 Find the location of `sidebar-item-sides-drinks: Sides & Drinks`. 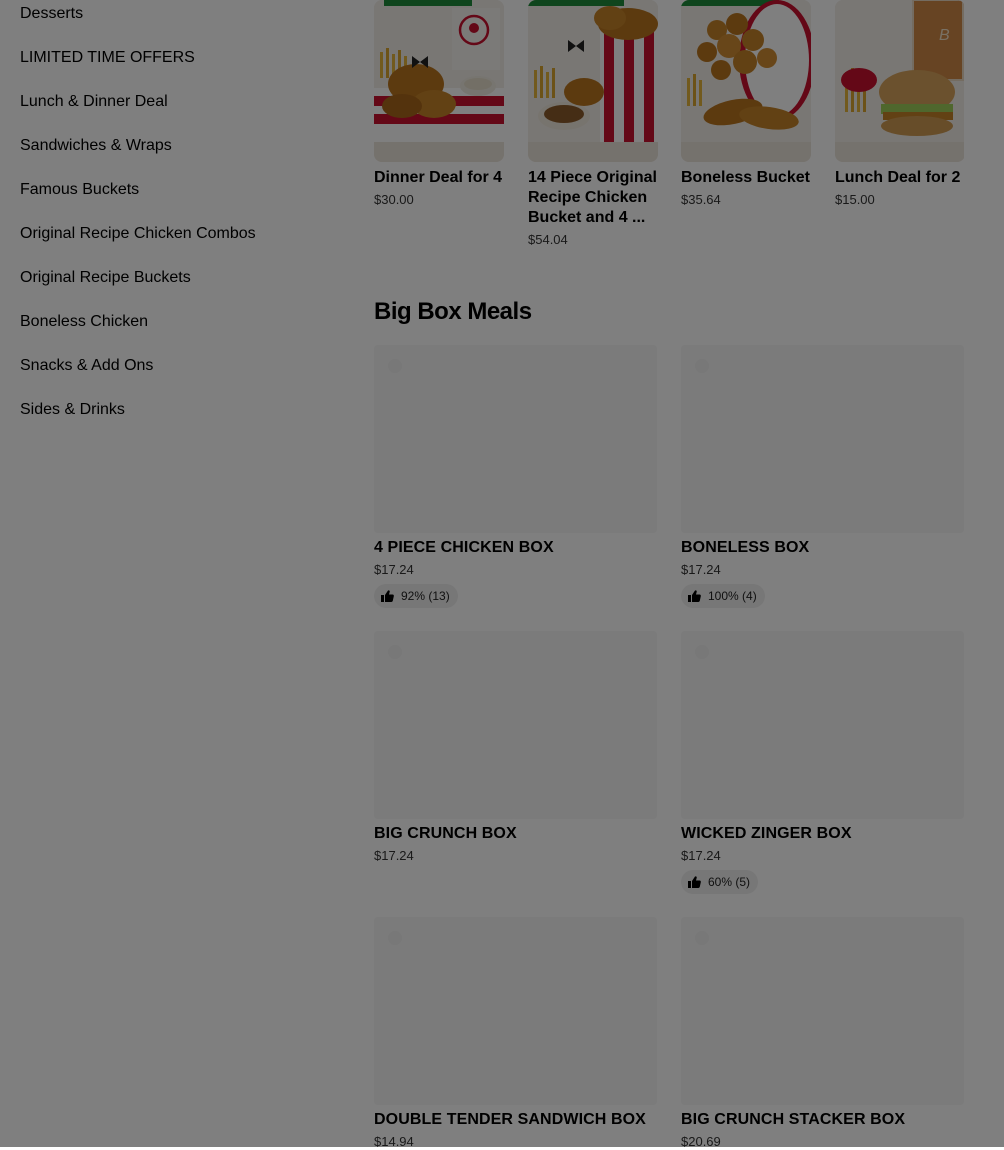

sidebar-item-sides-drinks: Sides & Drinks is located at coordinates (72, 410).